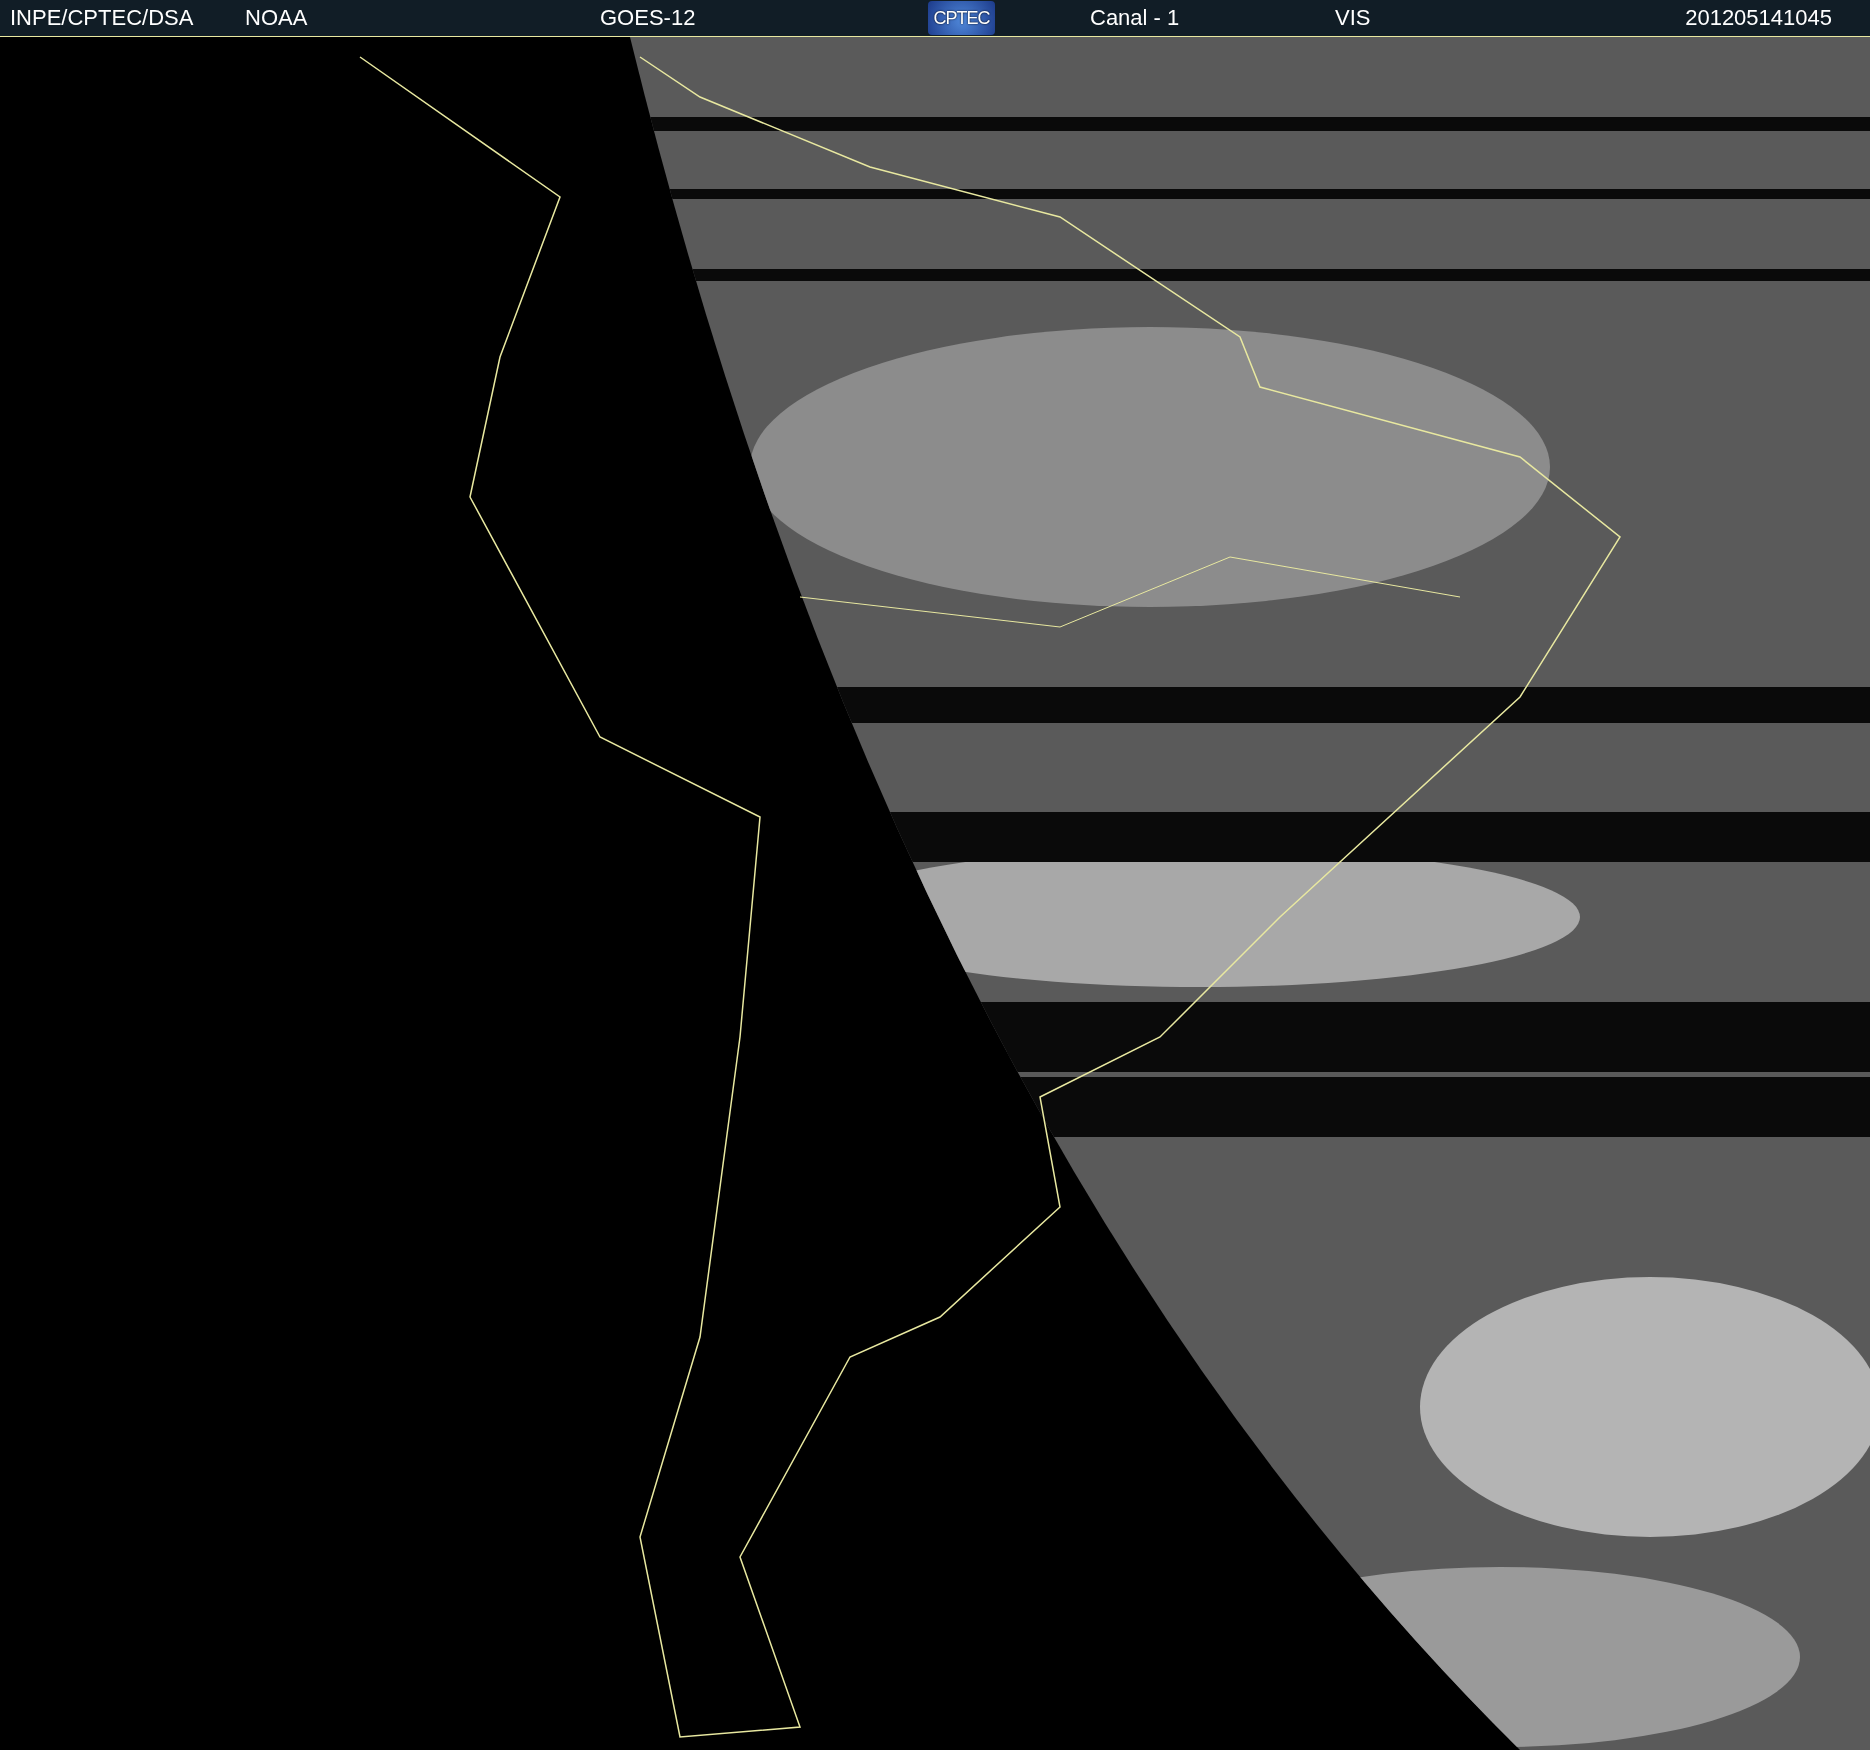  I want to click on channel-label: Canal - 1, so click(1134, 18).